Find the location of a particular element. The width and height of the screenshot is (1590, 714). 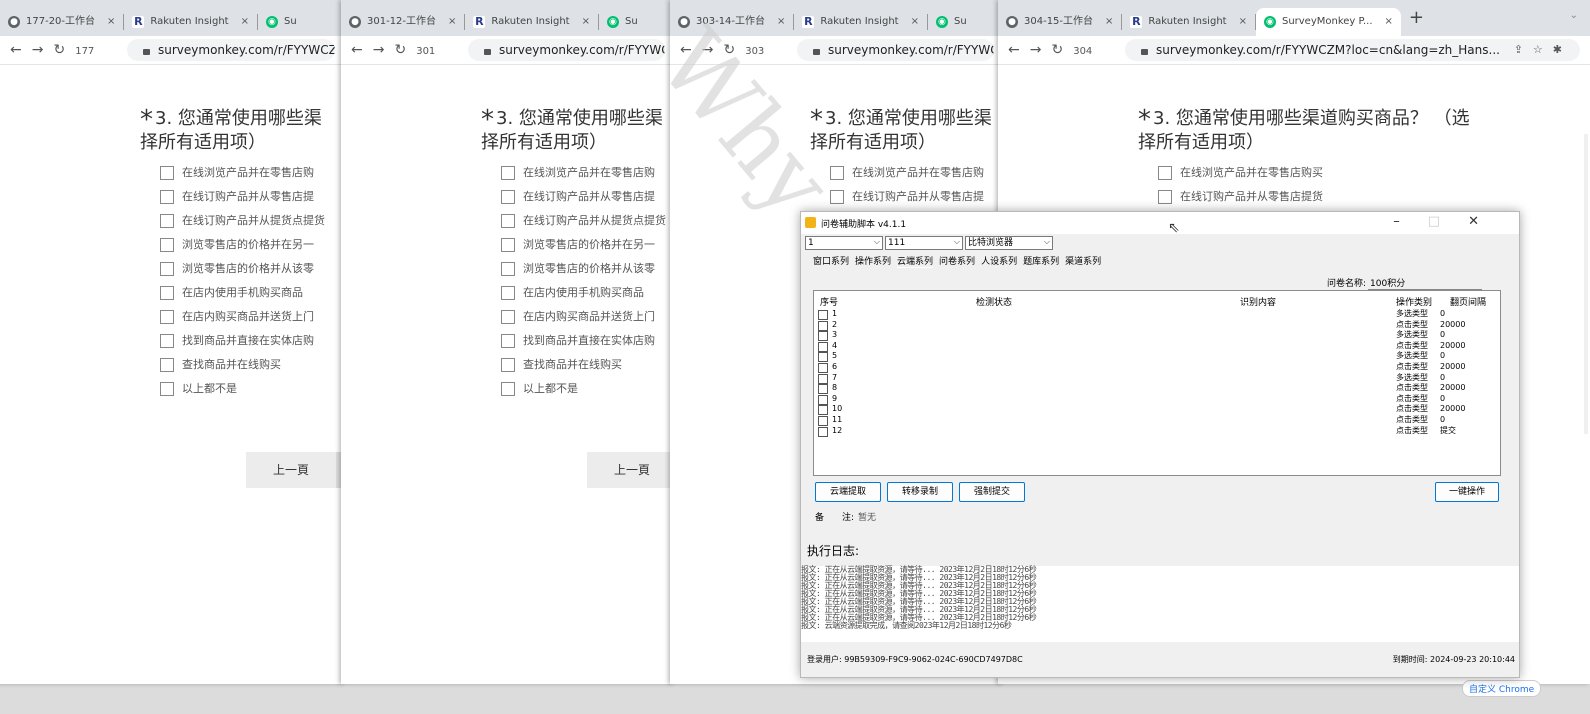

browser-tab: ● 301-12-工作台 × is located at coordinates (402, 22).